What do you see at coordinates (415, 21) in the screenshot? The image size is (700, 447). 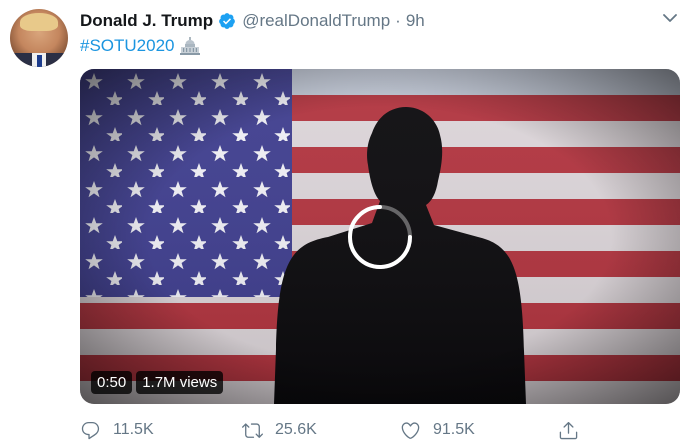 I see `timestamp: 9h` at bounding box center [415, 21].